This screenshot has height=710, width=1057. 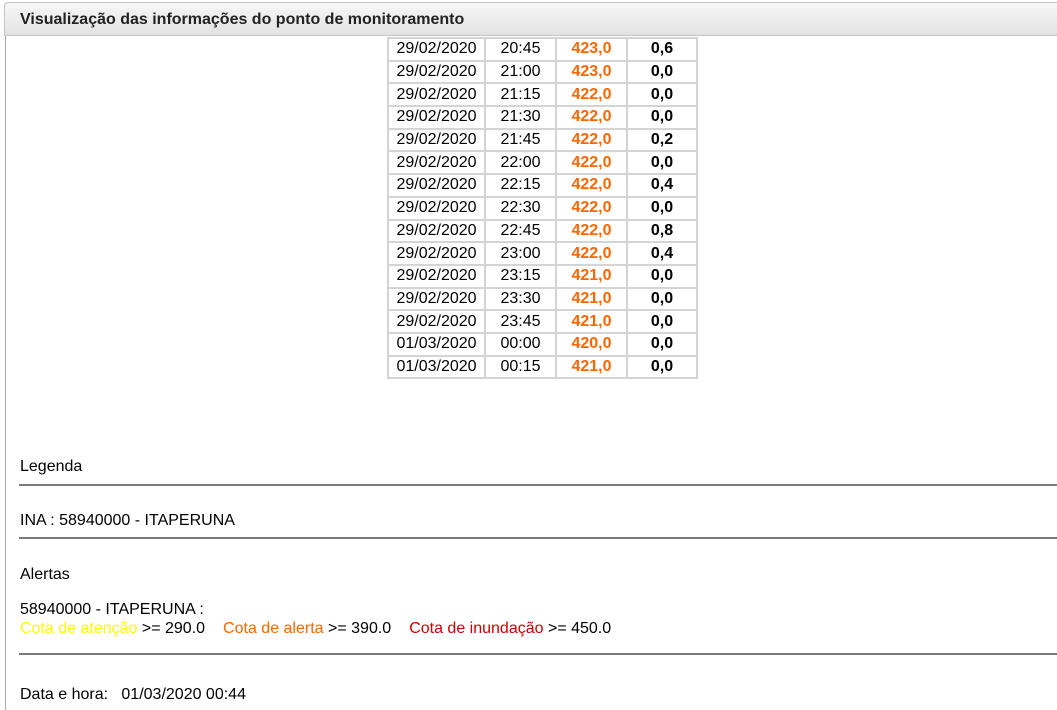 I want to click on attention-value: >= 290.0, so click(x=173, y=628).